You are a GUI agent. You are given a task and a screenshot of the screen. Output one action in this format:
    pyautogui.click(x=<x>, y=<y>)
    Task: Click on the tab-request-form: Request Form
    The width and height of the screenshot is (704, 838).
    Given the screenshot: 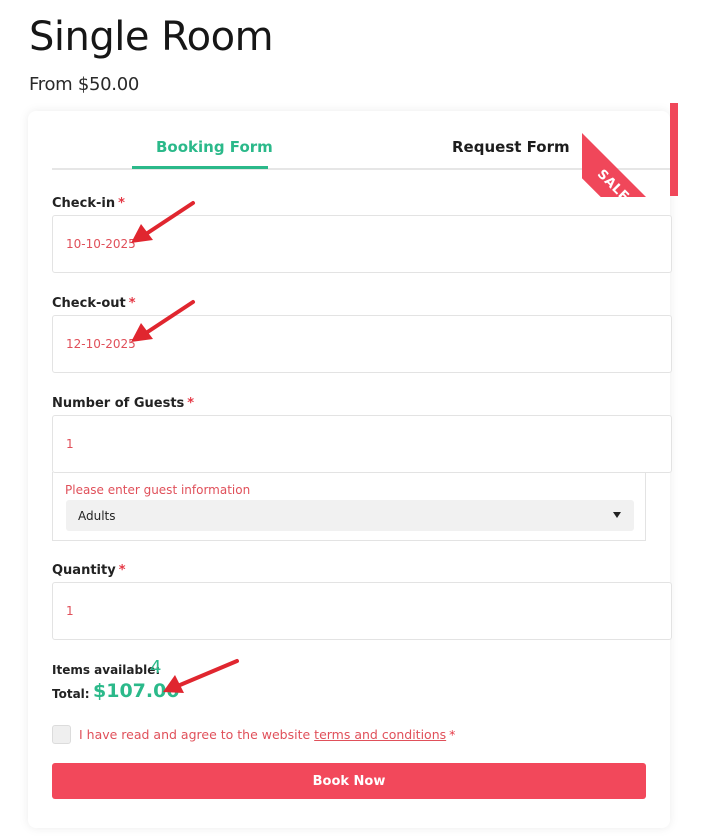 What is the action you would take?
    pyautogui.click(x=511, y=147)
    